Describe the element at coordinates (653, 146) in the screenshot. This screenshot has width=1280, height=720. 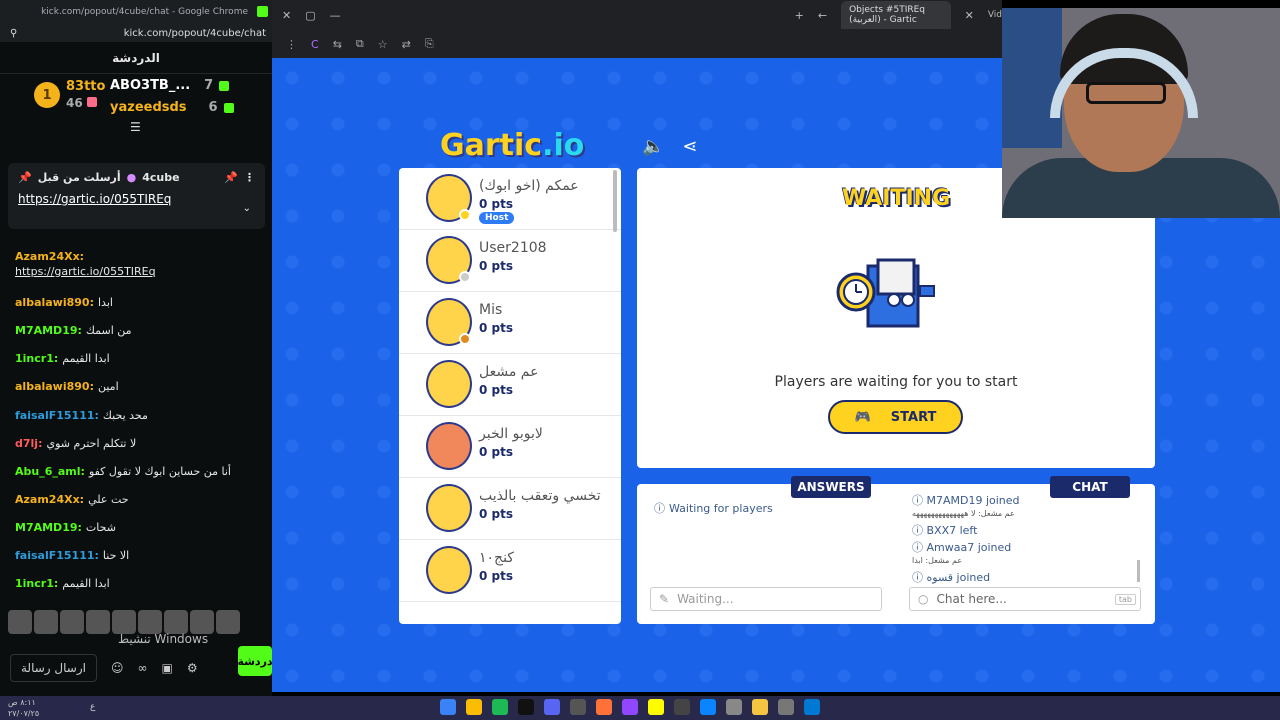
I see `sound-icon: 🔈` at that location.